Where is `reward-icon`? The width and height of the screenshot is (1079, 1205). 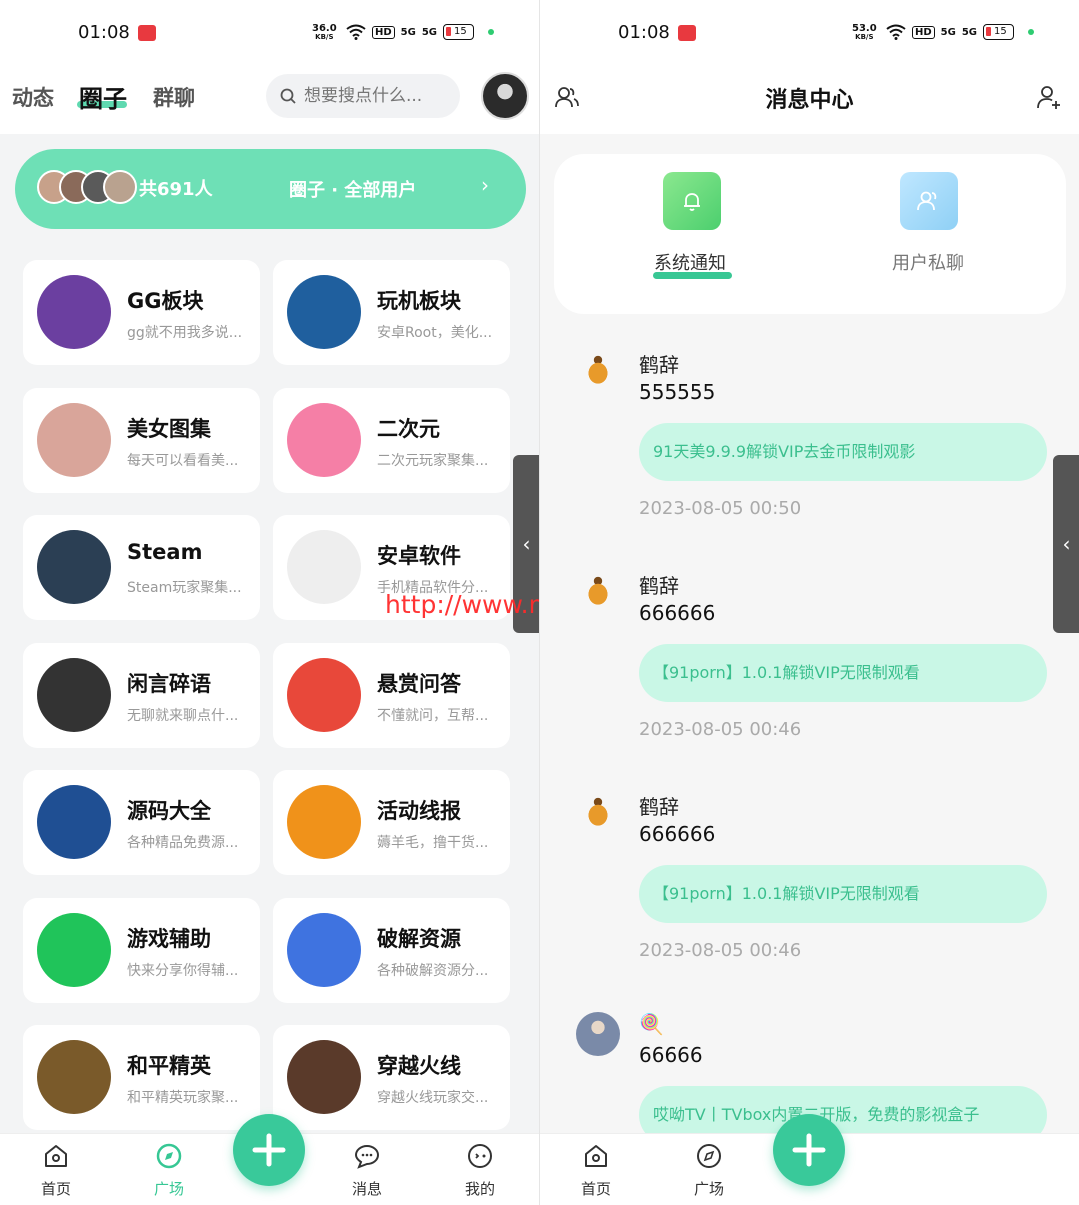
reward-icon is located at coordinates (324, 694).